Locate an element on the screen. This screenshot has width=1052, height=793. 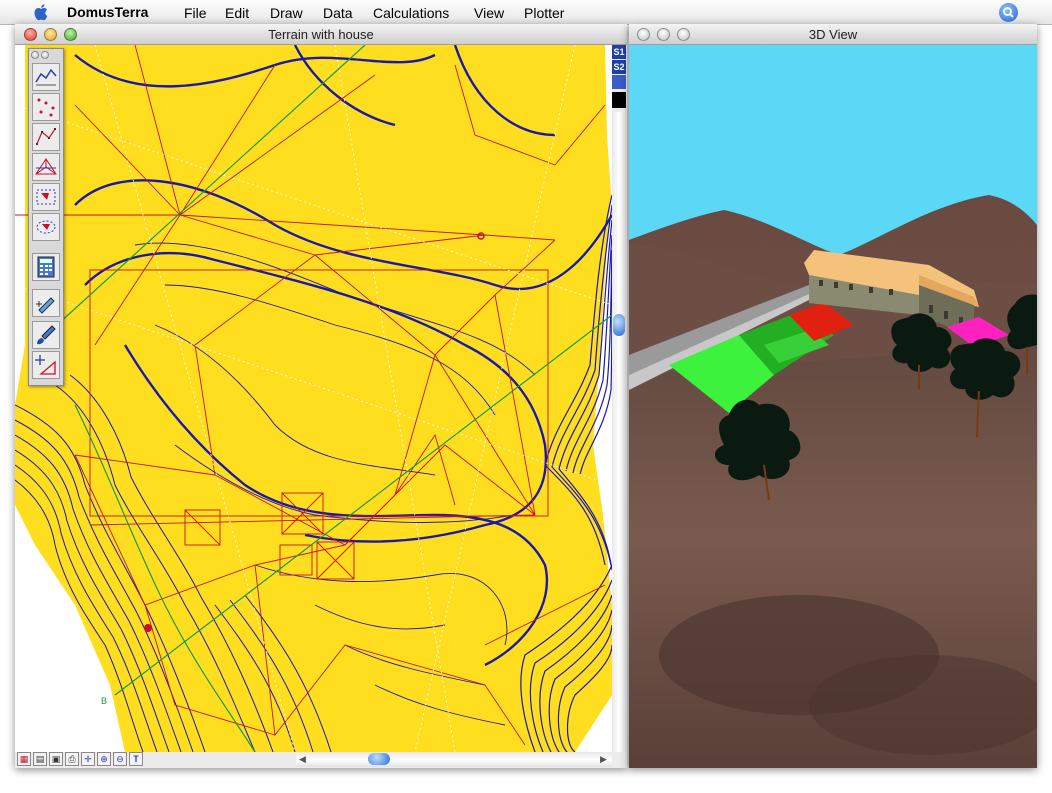
view-window-title: 3D View is located at coordinates (833, 34).